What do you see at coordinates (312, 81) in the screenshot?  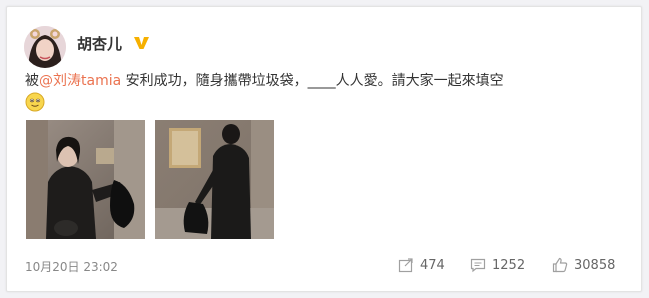 I see `post-text-body: 安利成功，隨身攜帶垃圾袋，____人人愛。請大家一起來填空` at bounding box center [312, 81].